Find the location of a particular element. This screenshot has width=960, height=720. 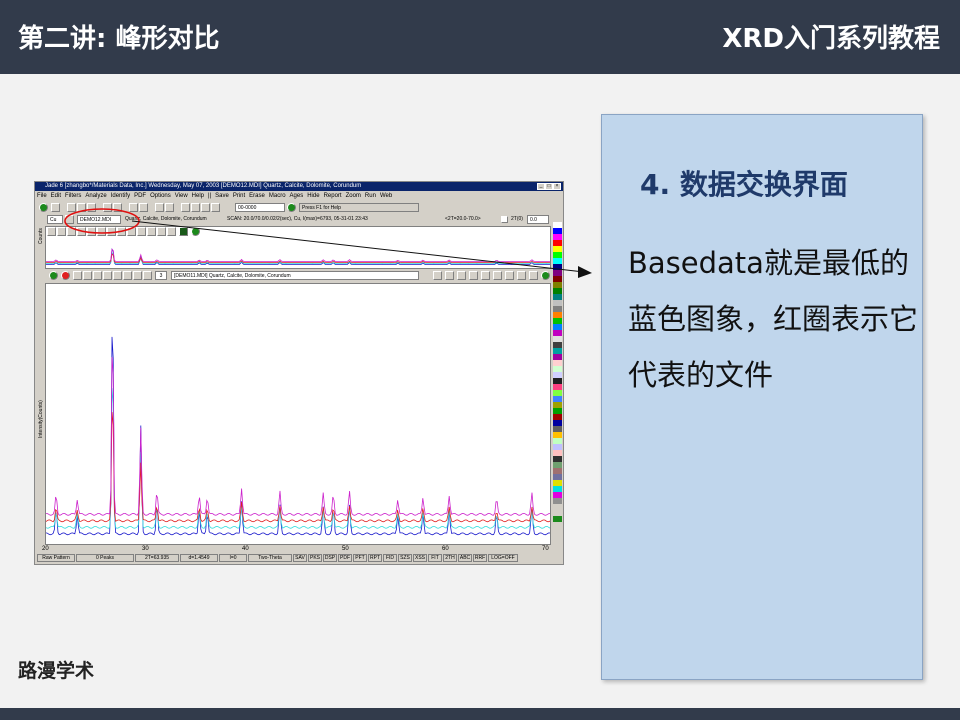

footer-bar is located at coordinates (480, 714).